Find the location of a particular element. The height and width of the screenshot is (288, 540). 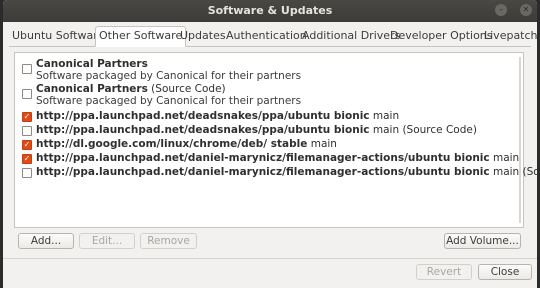

revert-button: Revert is located at coordinates (444, 272).